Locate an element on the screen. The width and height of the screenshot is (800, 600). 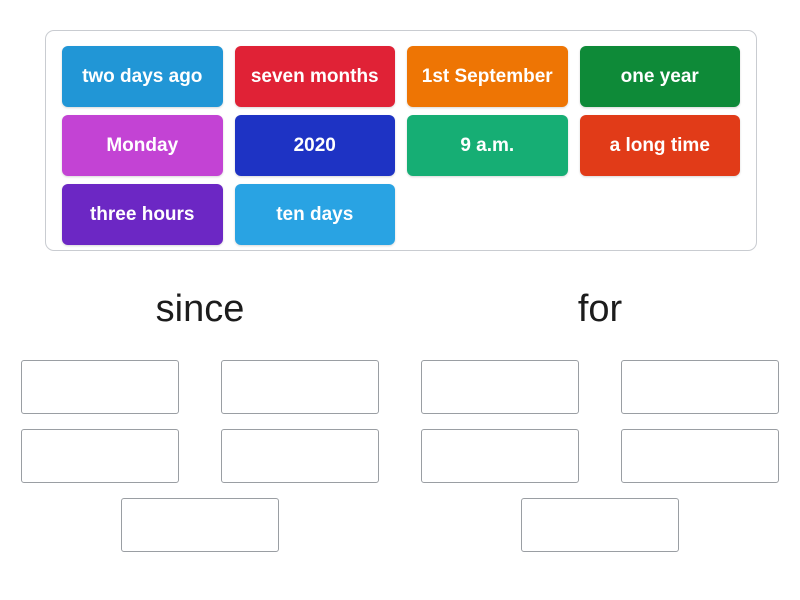
draggable-word-tile: seven months is located at coordinates (314, 76).